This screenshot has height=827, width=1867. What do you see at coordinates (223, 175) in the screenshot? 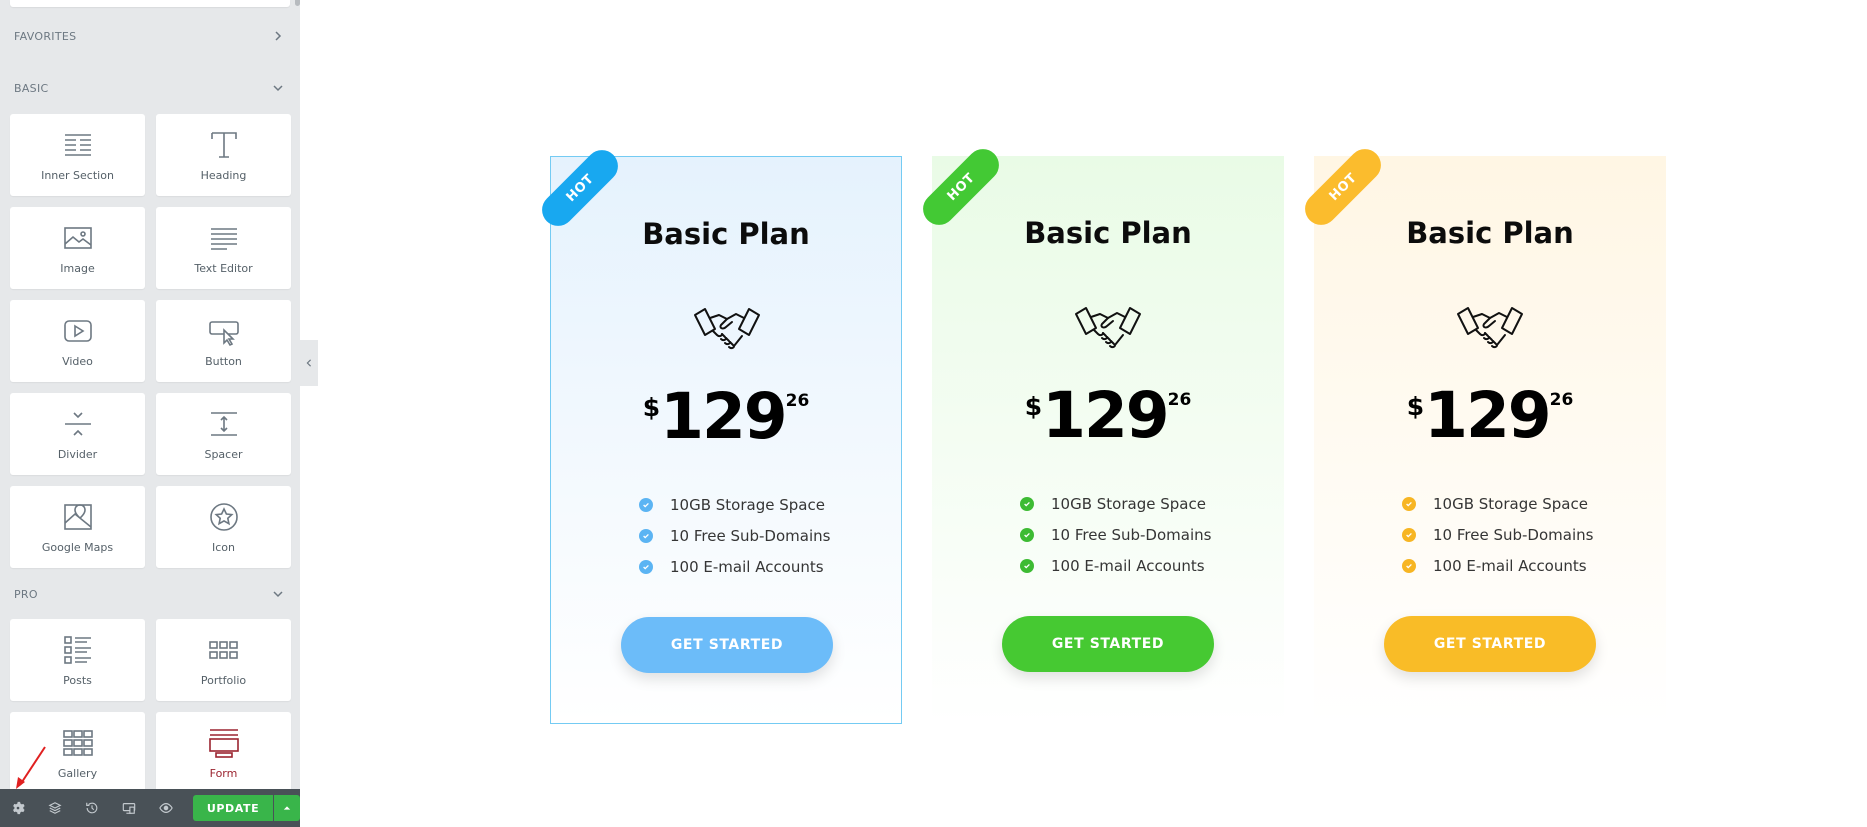
I see `widget-label: Heading` at bounding box center [223, 175].